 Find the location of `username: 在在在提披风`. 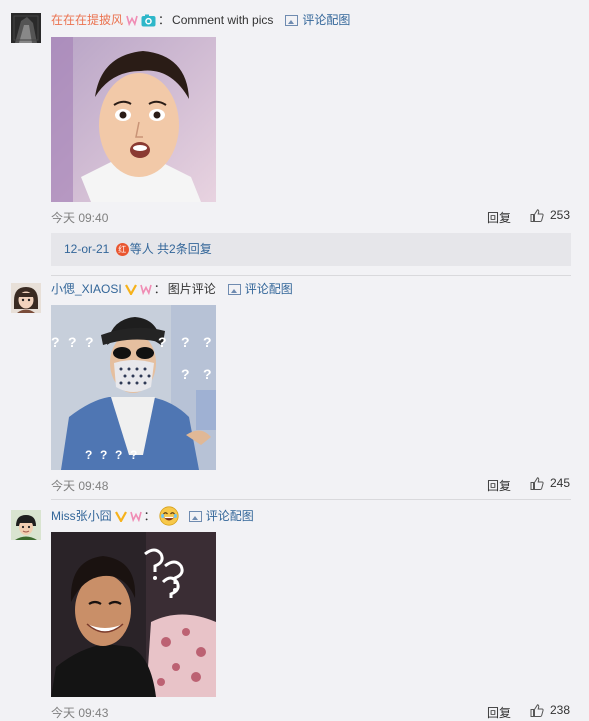

username: 在在在提披风 is located at coordinates (87, 20).